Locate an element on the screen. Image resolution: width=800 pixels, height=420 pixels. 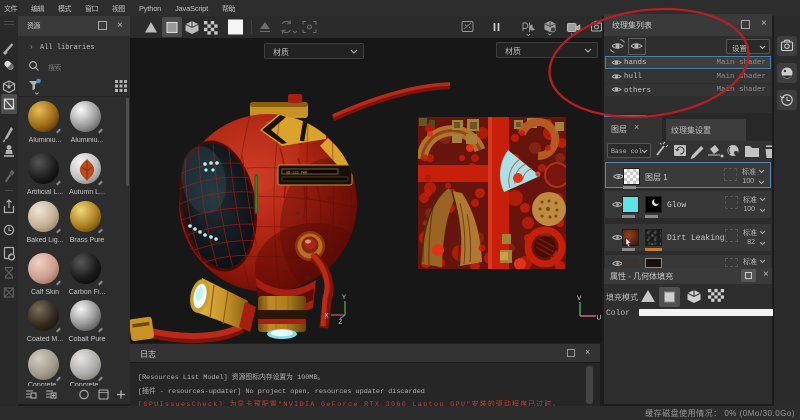
svg-text: AB-123 PWR is located at coordinates (297, 174).